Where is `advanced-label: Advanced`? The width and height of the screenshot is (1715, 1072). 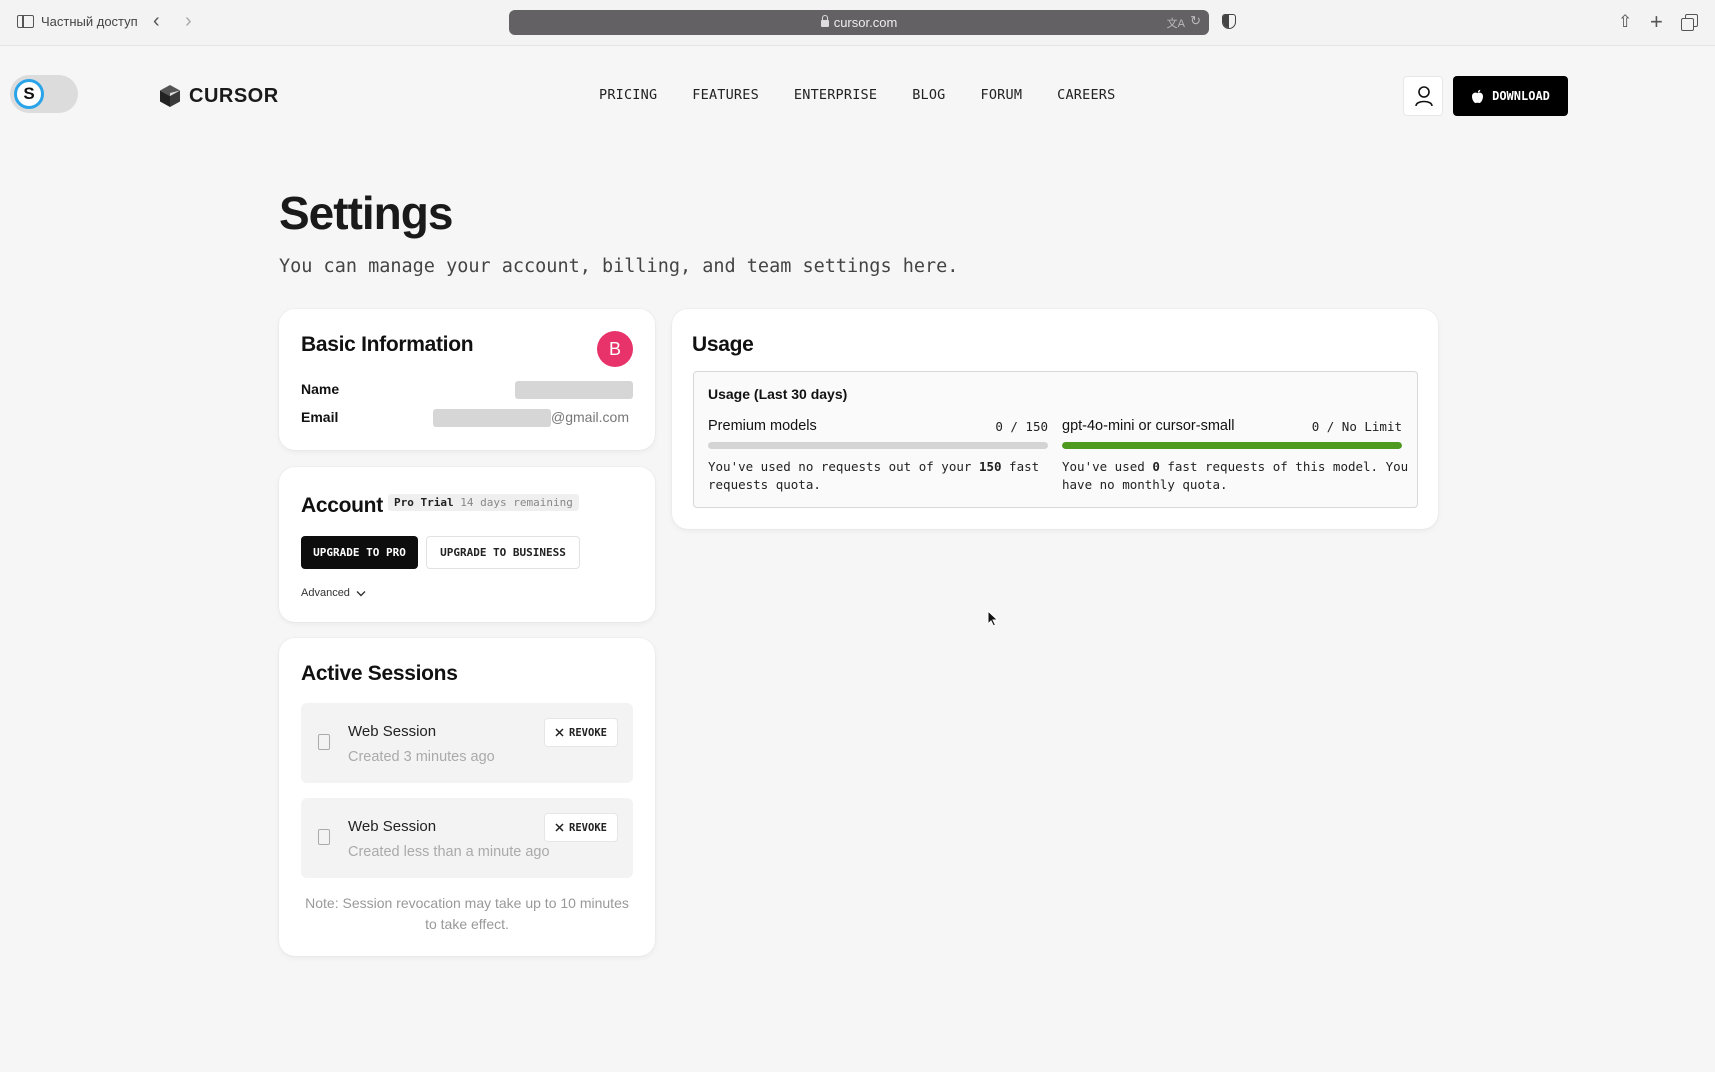
advanced-label: Advanced is located at coordinates (325, 593).